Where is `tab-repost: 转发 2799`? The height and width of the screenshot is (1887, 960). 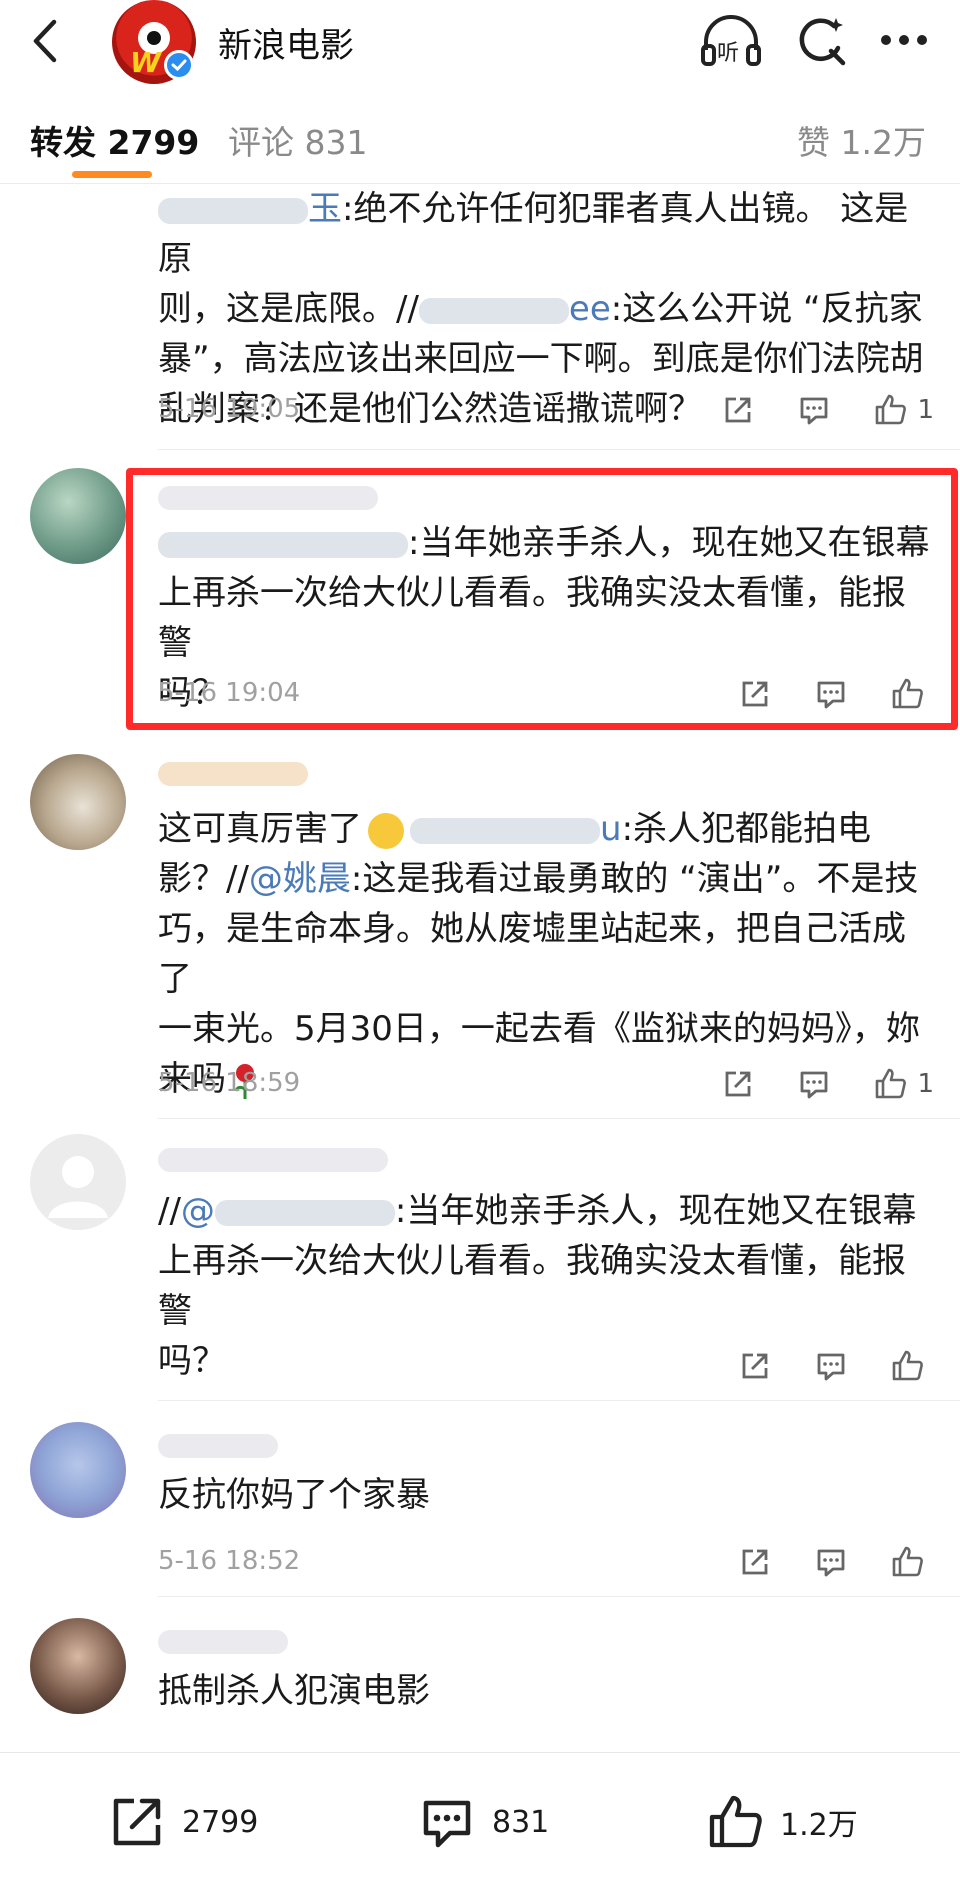 tab-repost: 转发 2799 is located at coordinates (114, 140).